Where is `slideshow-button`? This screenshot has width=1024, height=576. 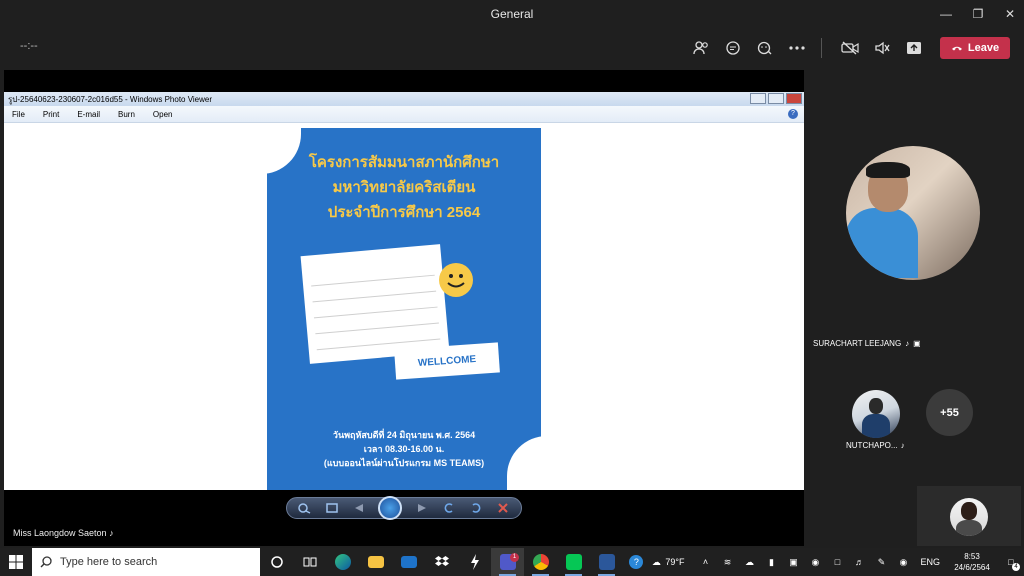
slideshow-button is located at coordinates (390, 508).